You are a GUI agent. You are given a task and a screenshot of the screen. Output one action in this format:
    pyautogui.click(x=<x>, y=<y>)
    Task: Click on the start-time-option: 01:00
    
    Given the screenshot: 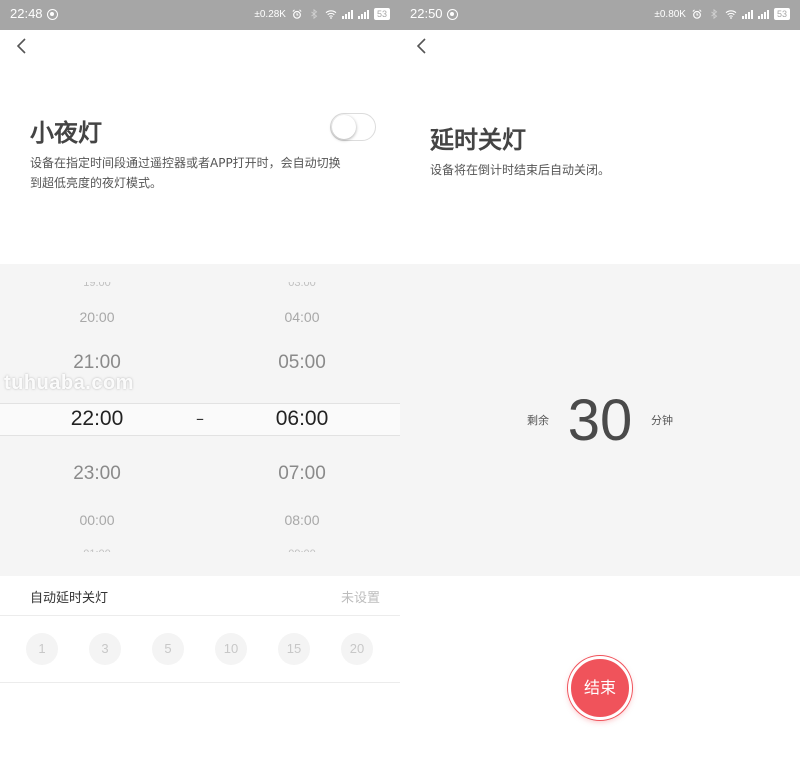 What is the action you would take?
    pyautogui.click(x=97, y=548)
    